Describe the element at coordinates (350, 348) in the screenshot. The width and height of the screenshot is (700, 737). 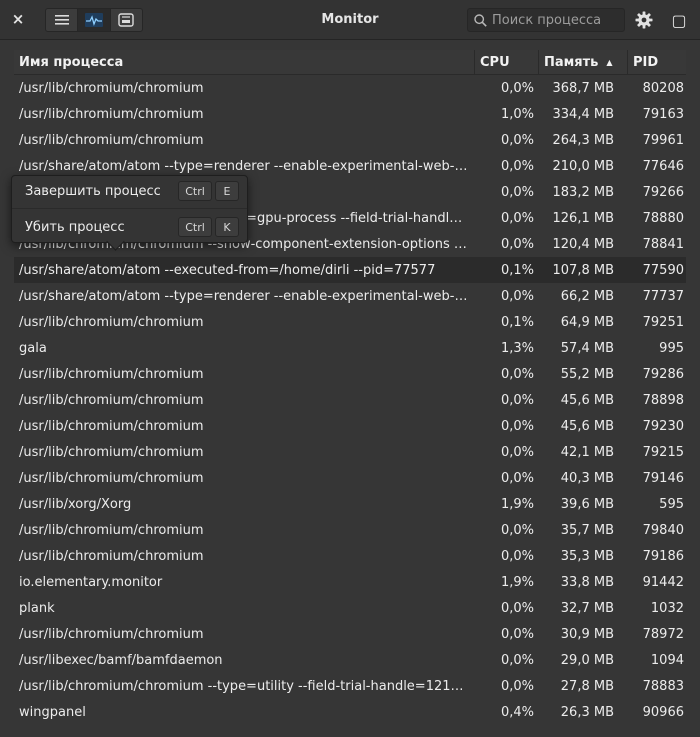
I see `table-row: gala 1,3% 57,4 MB 995` at that location.